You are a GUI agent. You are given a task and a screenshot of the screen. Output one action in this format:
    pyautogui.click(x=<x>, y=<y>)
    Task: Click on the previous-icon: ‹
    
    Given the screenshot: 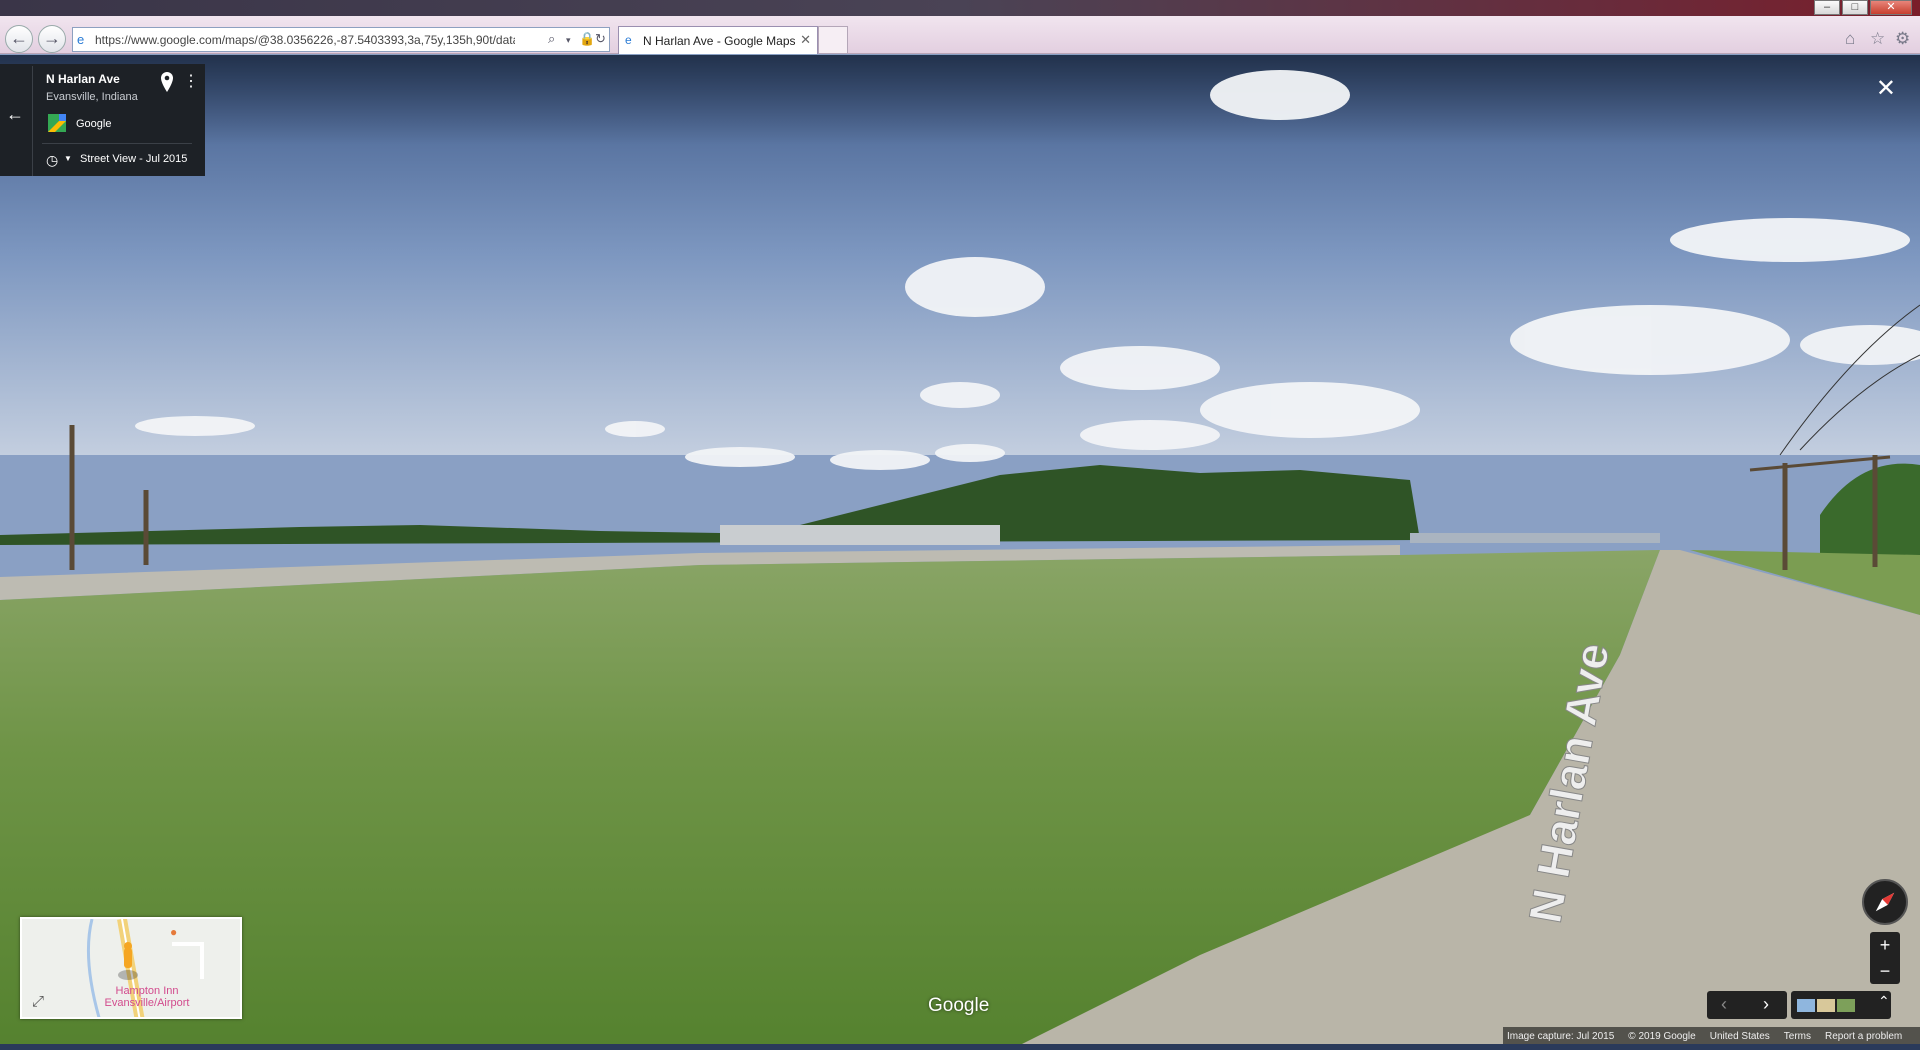 What is the action you would take?
    pyautogui.click(x=1724, y=1004)
    